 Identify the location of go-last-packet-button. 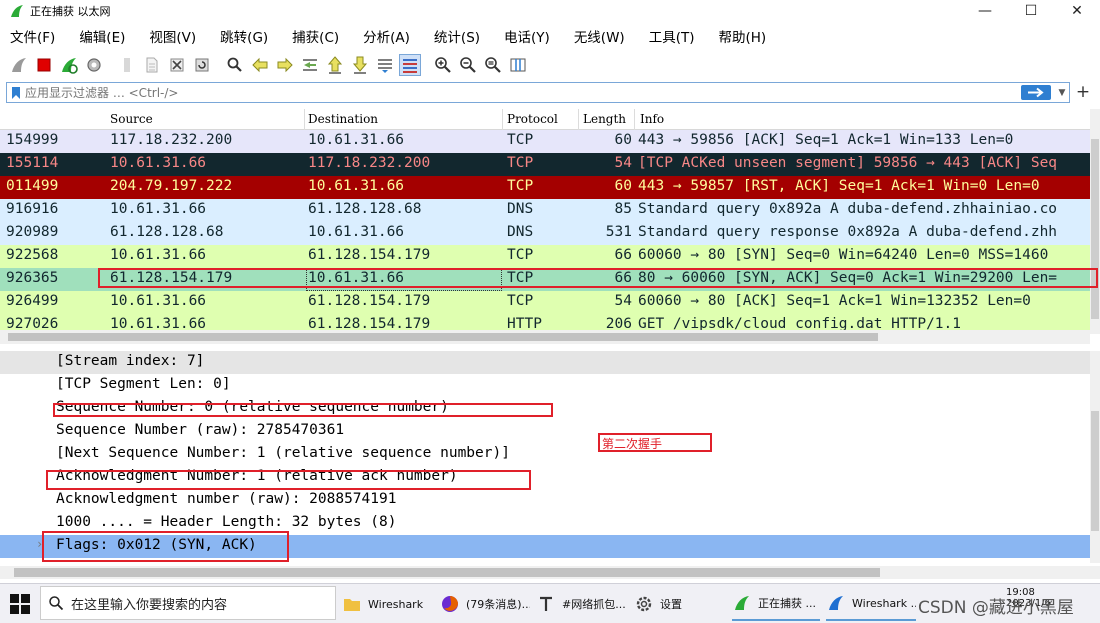
(360, 65).